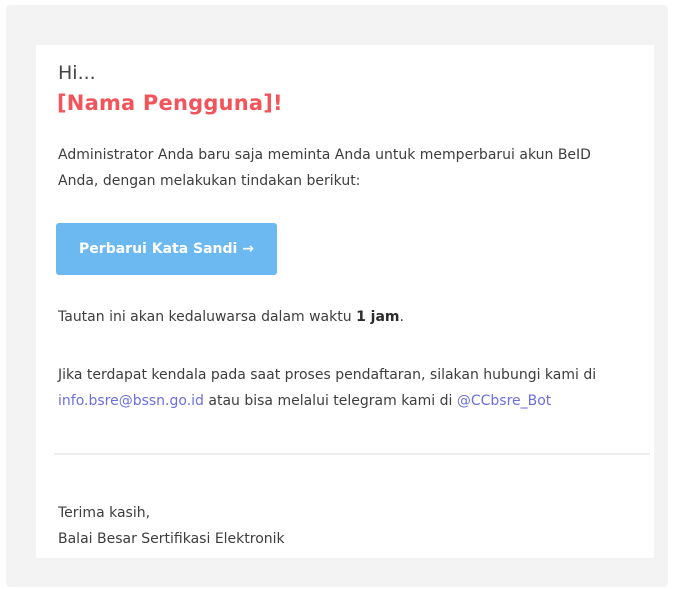  Describe the element at coordinates (171, 539) in the screenshot. I see `signoff-organization: Balai Besar Sertifikasi Elektronik` at that location.